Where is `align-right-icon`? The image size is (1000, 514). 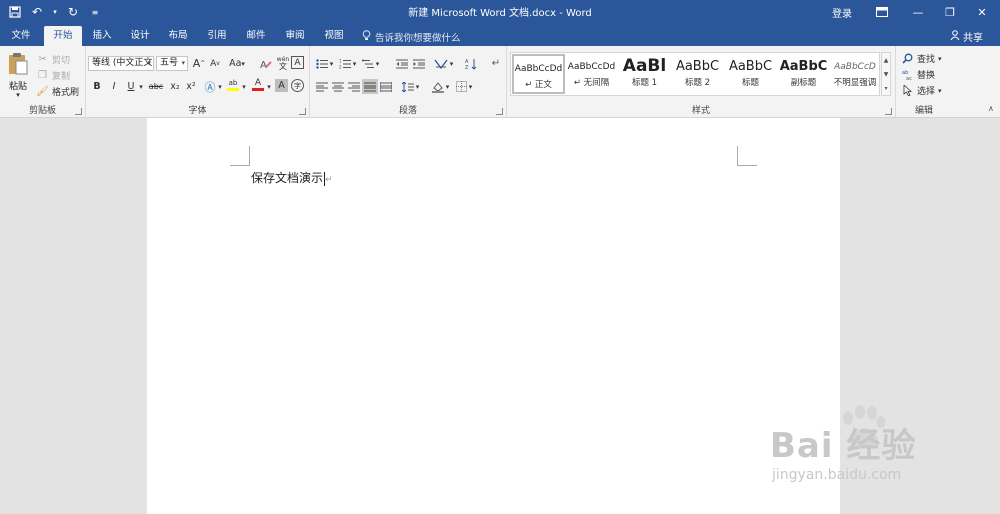
align-right-icon is located at coordinates (354, 86).